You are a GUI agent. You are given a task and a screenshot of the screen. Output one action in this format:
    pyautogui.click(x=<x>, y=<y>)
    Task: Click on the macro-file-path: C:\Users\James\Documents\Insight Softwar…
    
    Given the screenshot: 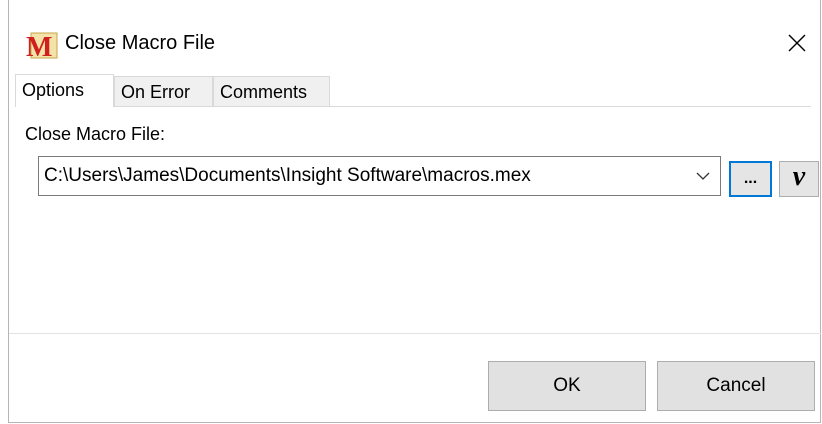 What is the action you would take?
    pyautogui.click(x=287, y=175)
    